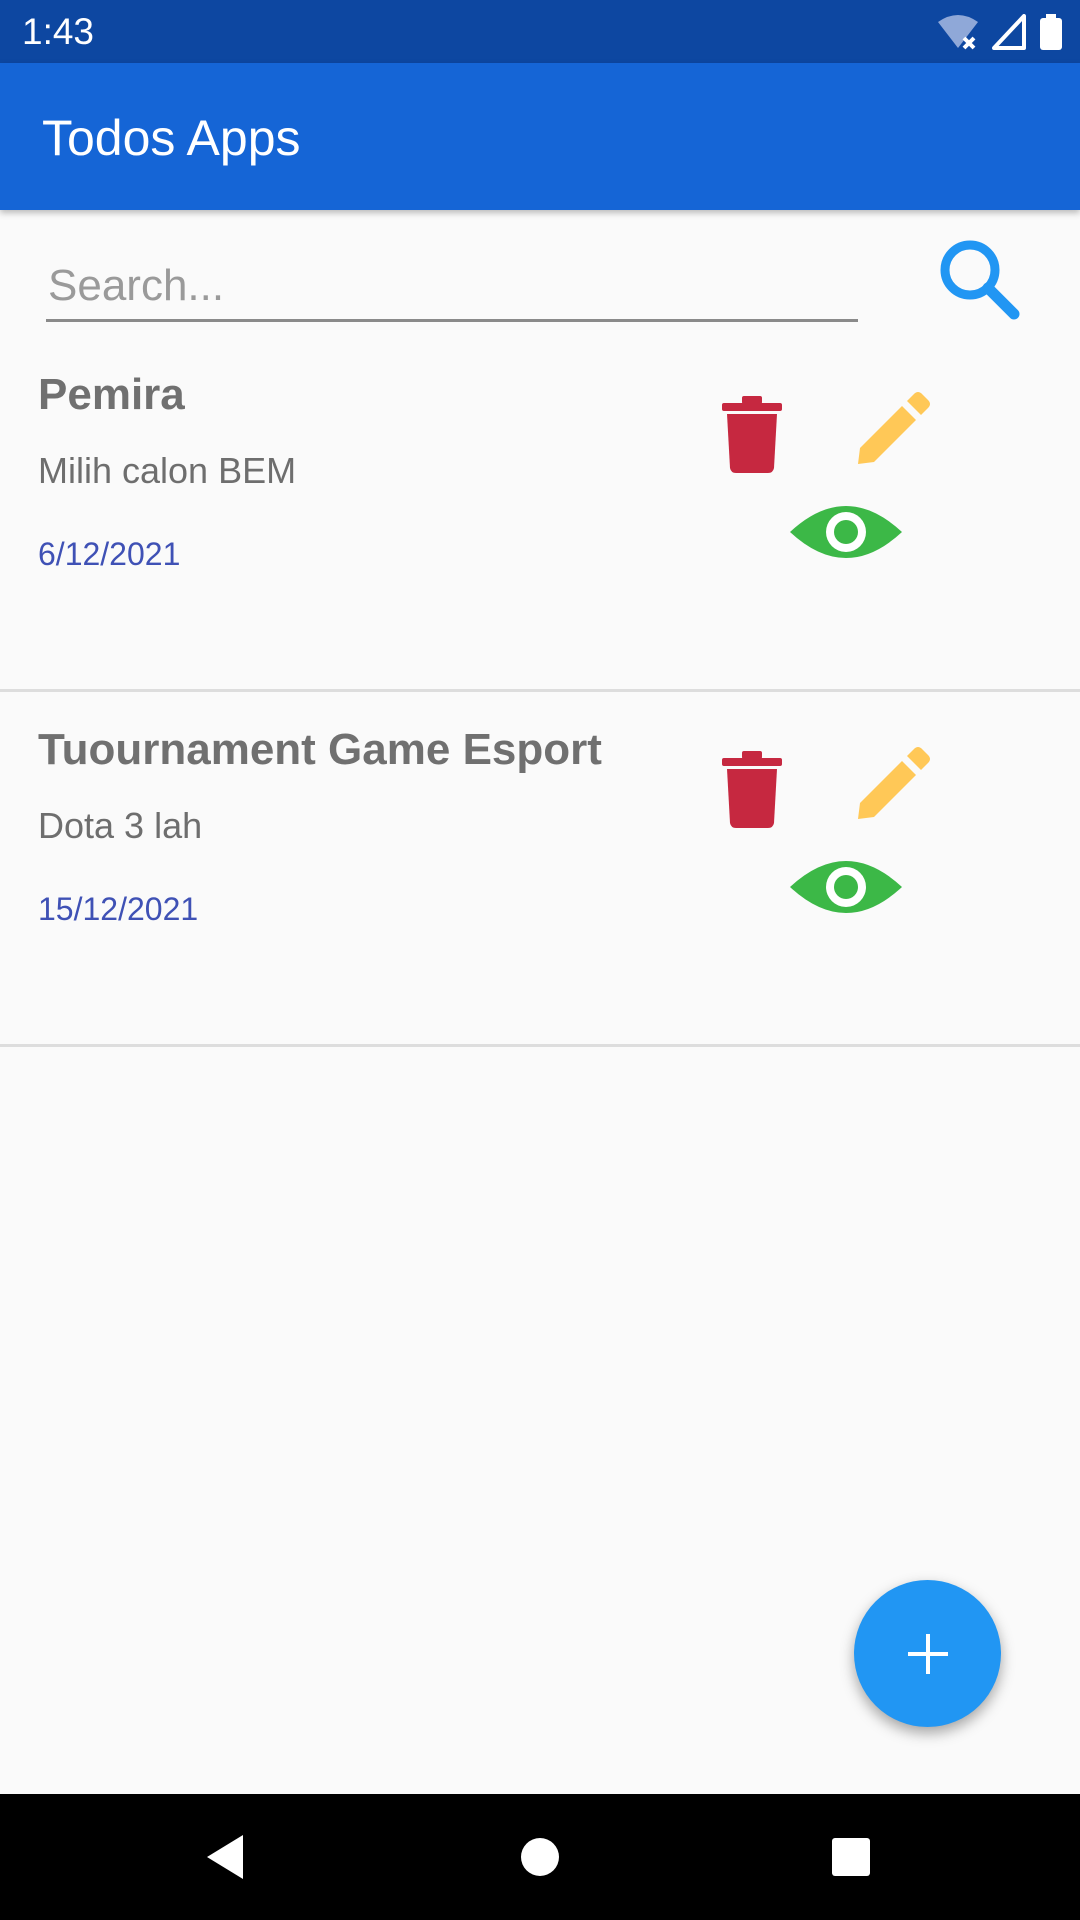 This screenshot has width=1080, height=1920. I want to click on home-button, so click(540, 1857).